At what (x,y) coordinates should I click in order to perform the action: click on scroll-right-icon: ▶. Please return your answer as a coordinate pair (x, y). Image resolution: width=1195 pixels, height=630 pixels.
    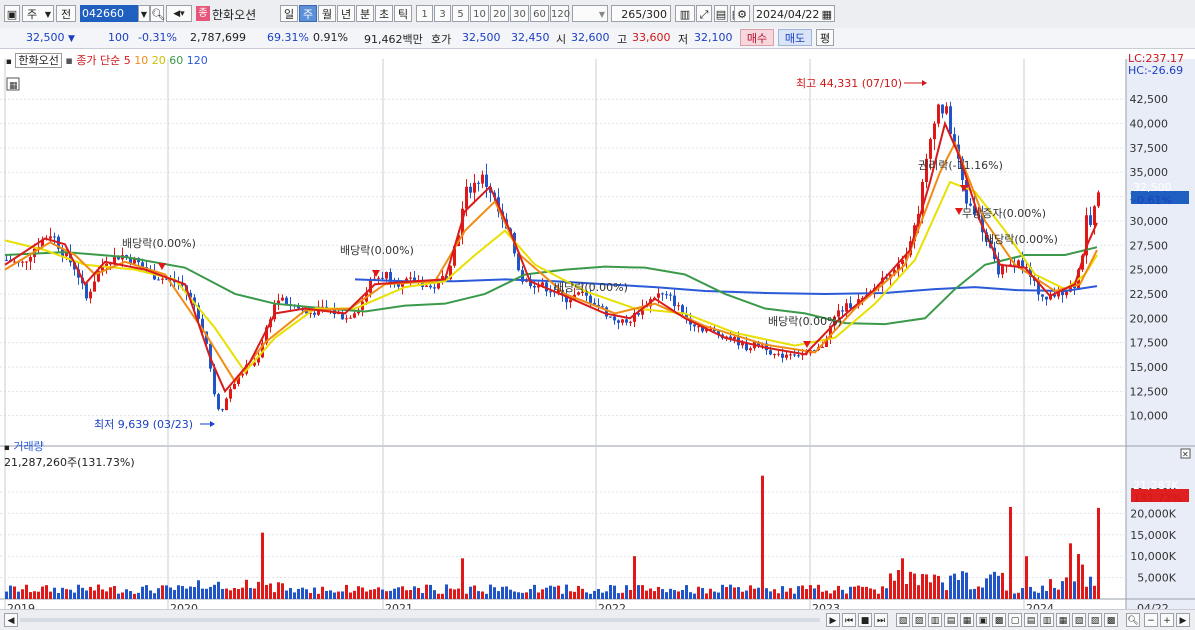
    Looking at the image, I should click on (833, 620).